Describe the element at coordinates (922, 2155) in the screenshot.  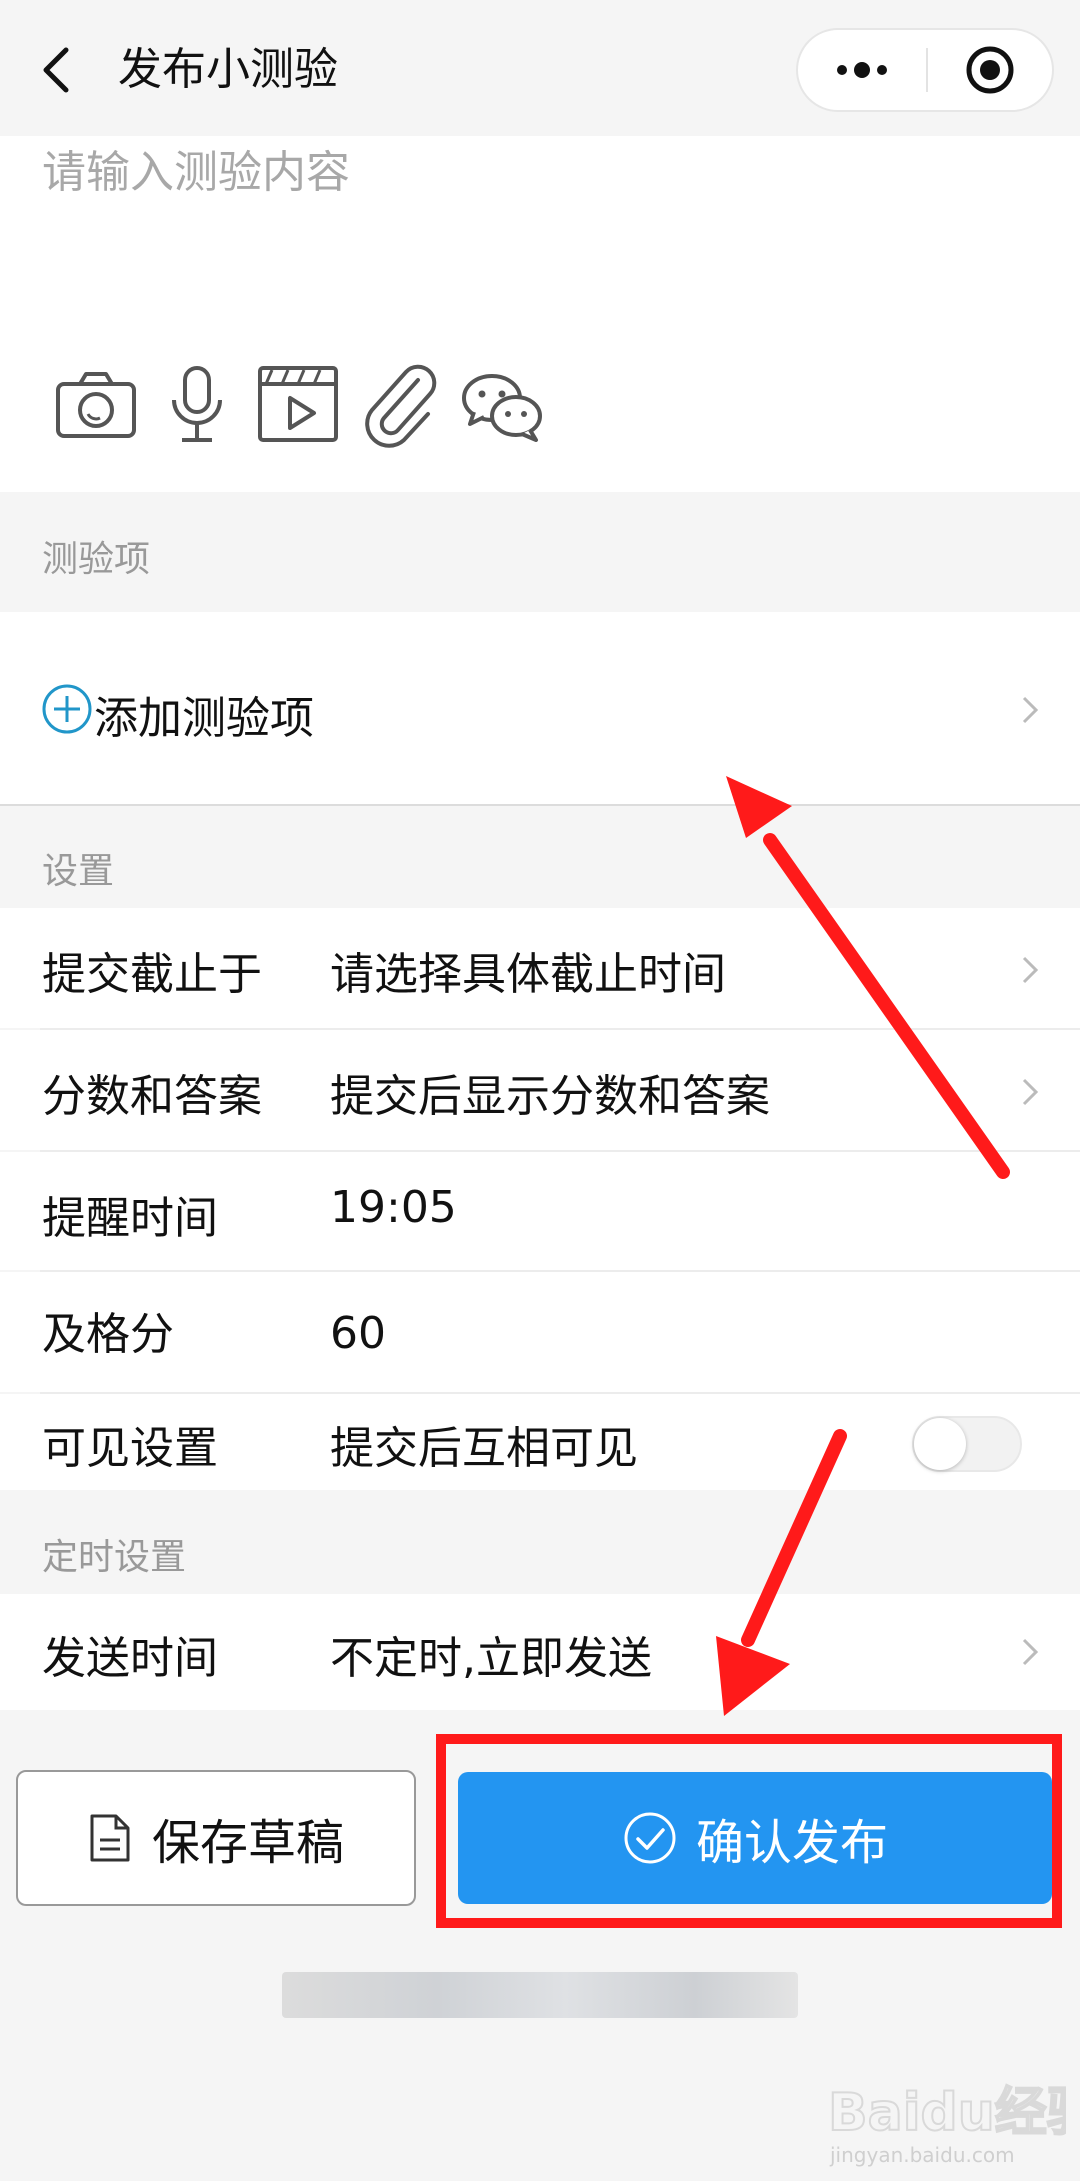
I see `watermark-sub: jingyan.baidu.com` at that location.